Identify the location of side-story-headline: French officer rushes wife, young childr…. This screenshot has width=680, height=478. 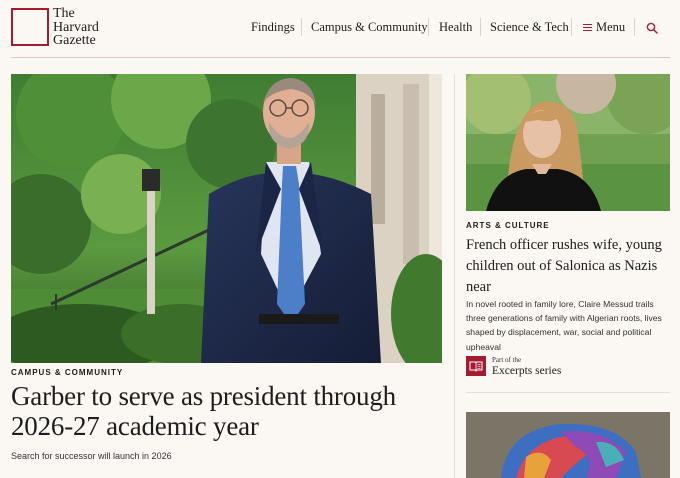
(570, 266).